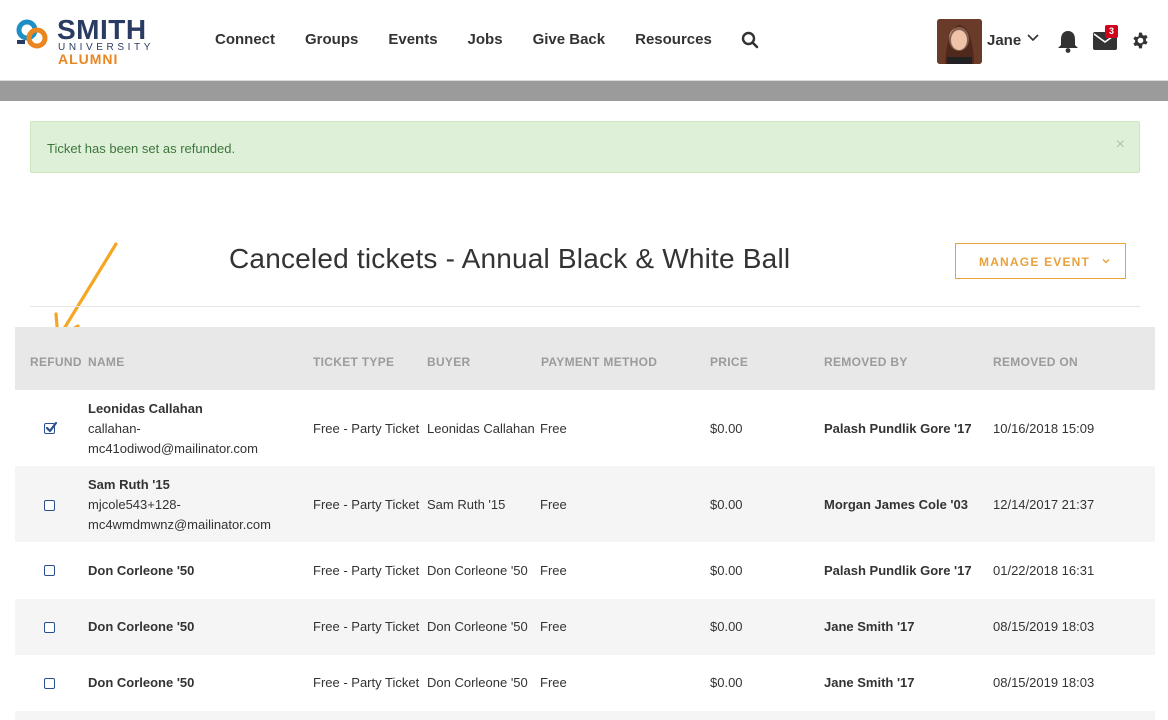  What do you see at coordinates (1044, 428) in the screenshot?
I see `removed-on: 10/16/2018 15:09` at bounding box center [1044, 428].